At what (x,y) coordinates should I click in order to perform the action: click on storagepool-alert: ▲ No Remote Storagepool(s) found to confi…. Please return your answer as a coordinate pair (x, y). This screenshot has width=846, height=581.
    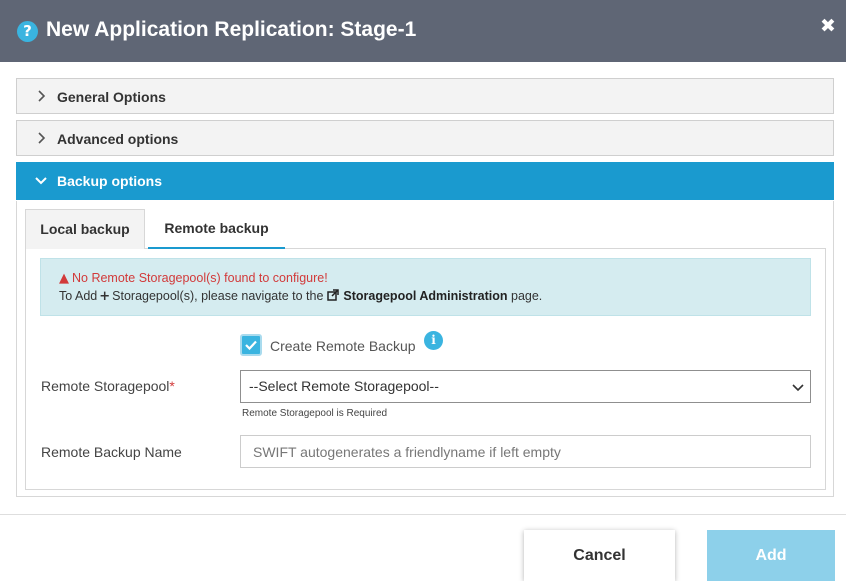
    Looking at the image, I should click on (425, 287).